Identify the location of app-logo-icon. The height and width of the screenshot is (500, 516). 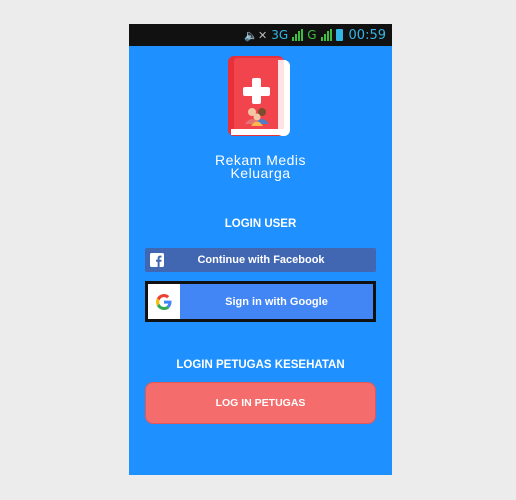
(259, 96).